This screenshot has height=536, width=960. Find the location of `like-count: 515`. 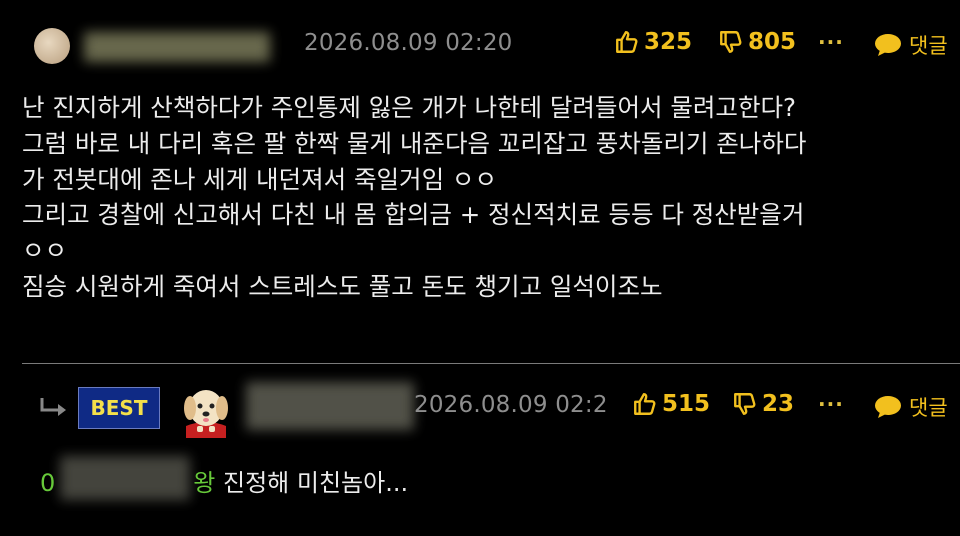

like-count: 515 is located at coordinates (686, 404).